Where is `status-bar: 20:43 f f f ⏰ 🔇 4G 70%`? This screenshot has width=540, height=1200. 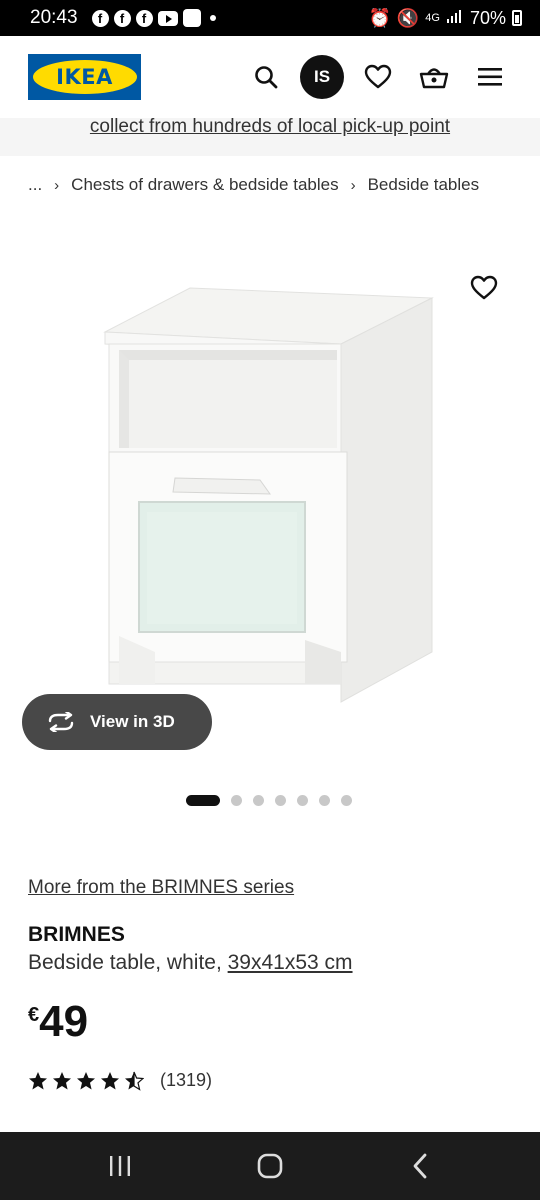
status-bar: 20:43 f f f ⏰ 🔇 4G 70% is located at coordinates (270, 18).